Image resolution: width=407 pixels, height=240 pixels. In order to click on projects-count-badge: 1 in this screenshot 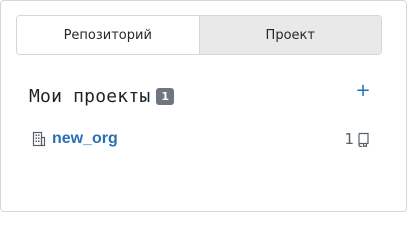, I will do `click(165, 96)`.